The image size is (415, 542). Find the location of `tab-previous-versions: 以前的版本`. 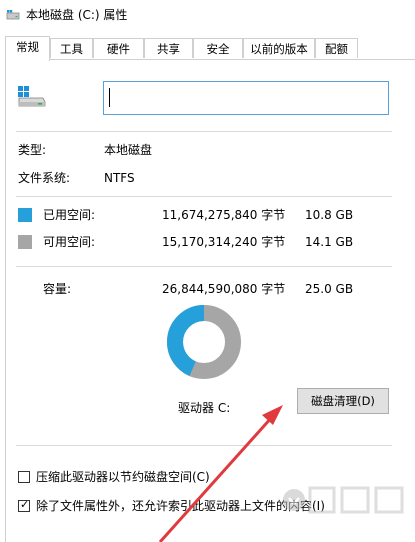

tab-previous-versions: 以前的版本 is located at coordinates (279, 48).